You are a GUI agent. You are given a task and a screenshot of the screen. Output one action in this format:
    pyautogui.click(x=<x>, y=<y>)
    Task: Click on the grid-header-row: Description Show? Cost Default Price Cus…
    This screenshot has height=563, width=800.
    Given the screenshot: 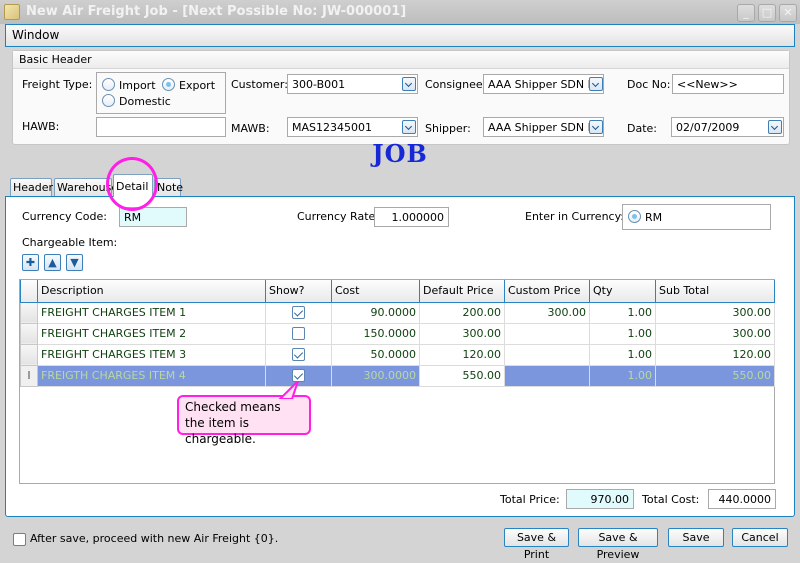 What is the action you would take?
    pyautogui.click(x=397, y=291)
    